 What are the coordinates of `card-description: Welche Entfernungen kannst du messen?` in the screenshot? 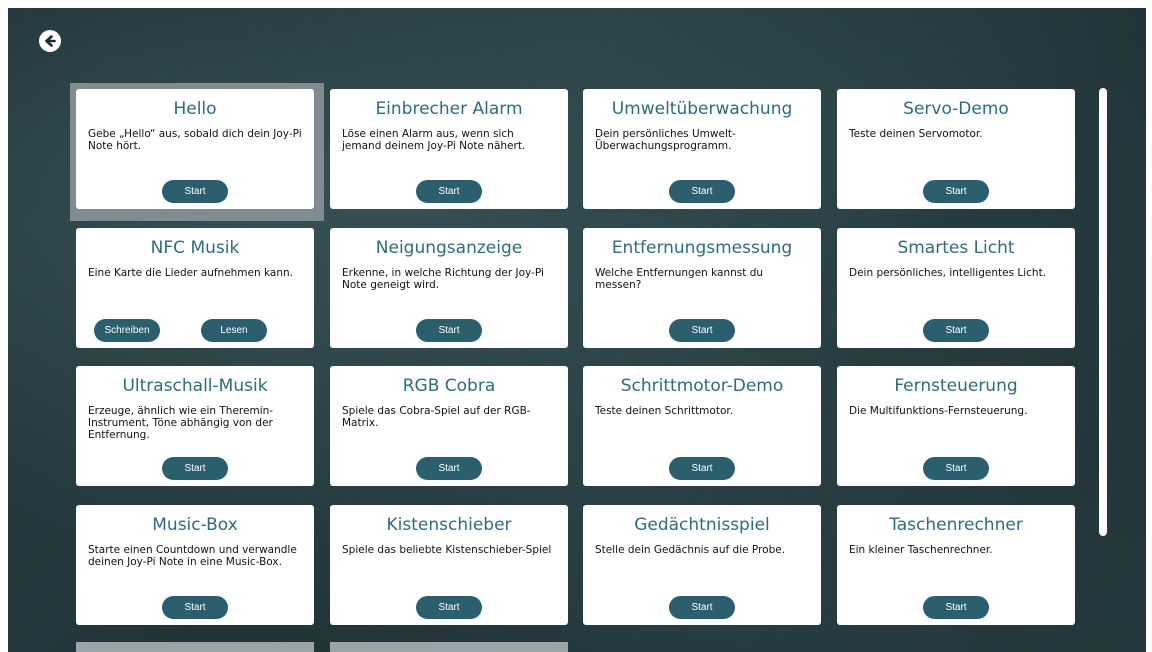 It's located at (679, 279).